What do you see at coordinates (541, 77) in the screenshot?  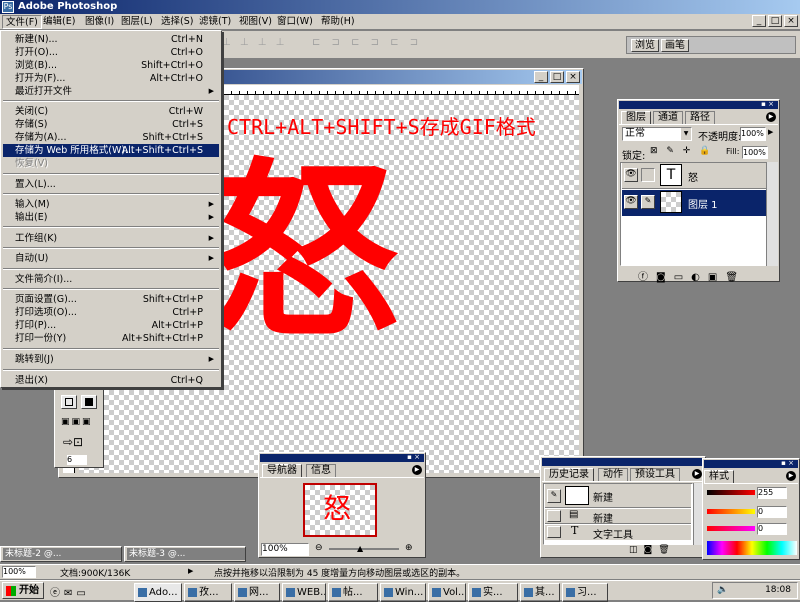 I see `doc-minimize-button: _` at bounding box center [541, 77].